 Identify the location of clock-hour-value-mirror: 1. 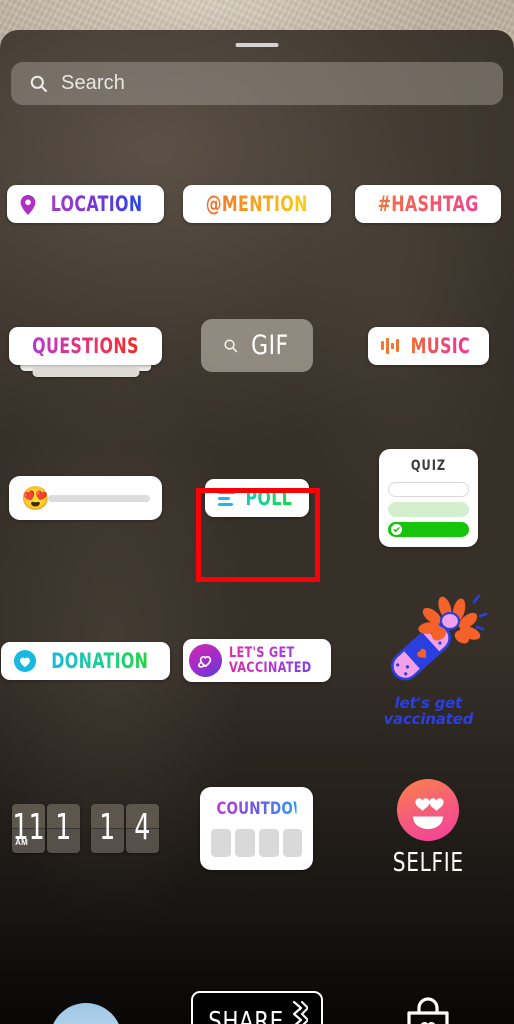
(63, 827).